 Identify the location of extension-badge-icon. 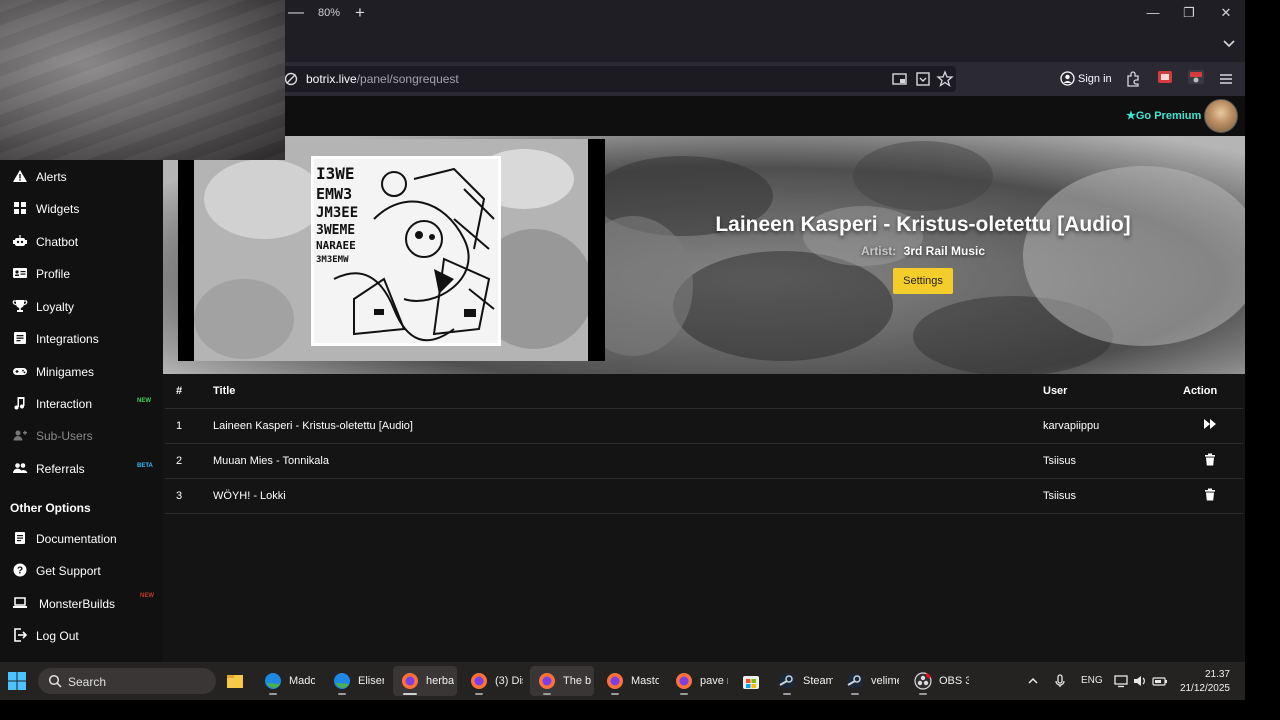
(1165, 77).